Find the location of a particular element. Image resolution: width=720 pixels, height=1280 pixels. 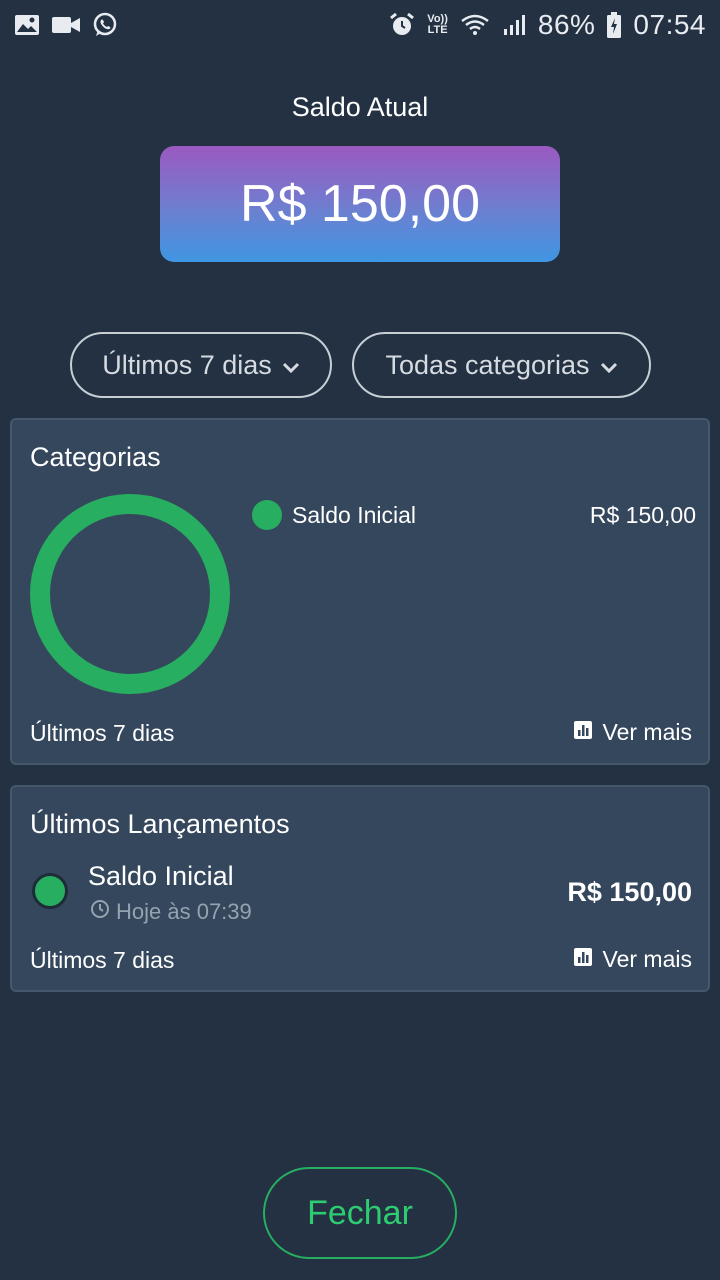

period-filter-dropdown: Últimos 7 dias is located at coordinates (201, 365).